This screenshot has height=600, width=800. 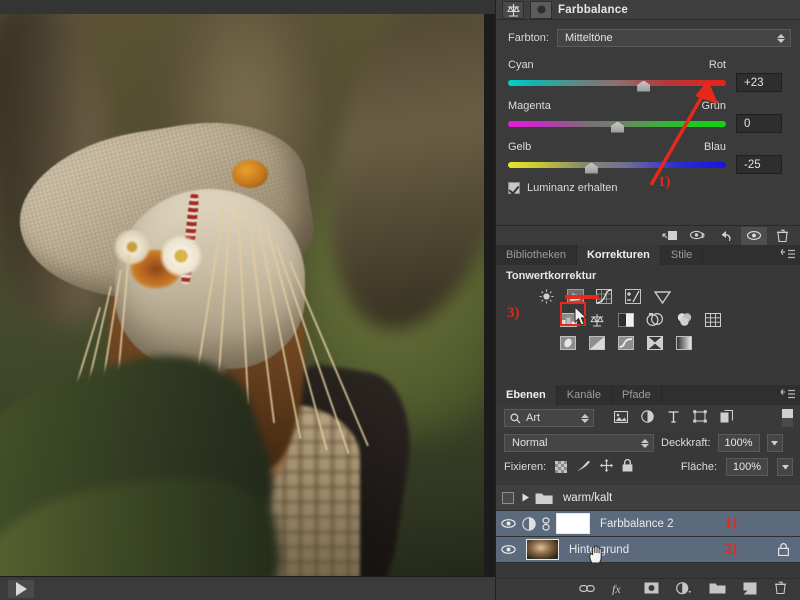 What do you see at coordinates (684, 320) in the screenshot?
I see `channel-mixer-icon` at bounding box center [684, 320].